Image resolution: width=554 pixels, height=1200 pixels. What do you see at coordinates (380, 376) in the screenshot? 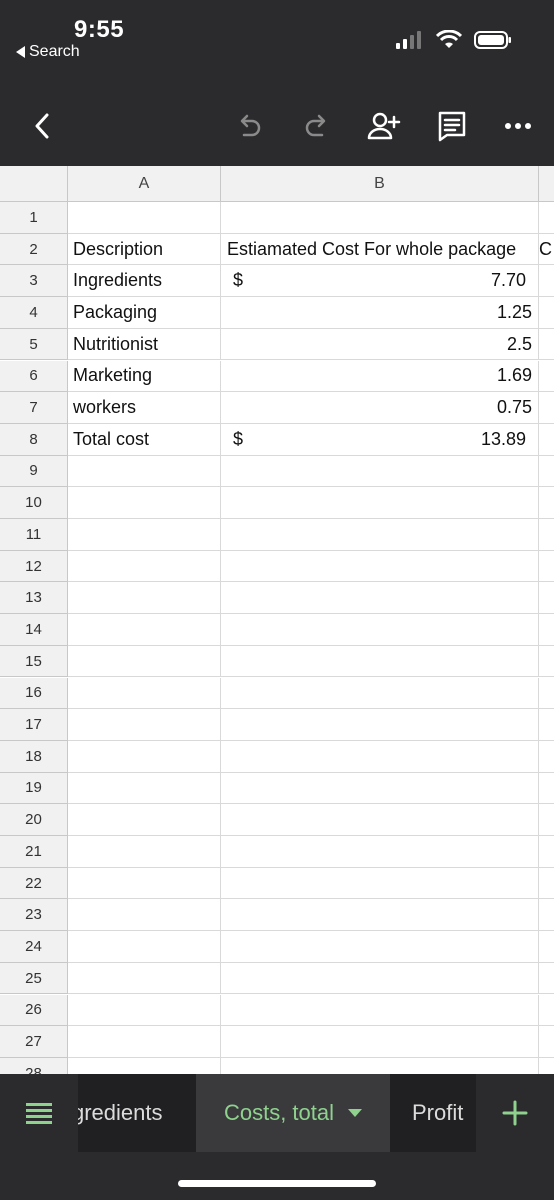
I see `cell-b: 1.69` at bounding box center [380, 376].